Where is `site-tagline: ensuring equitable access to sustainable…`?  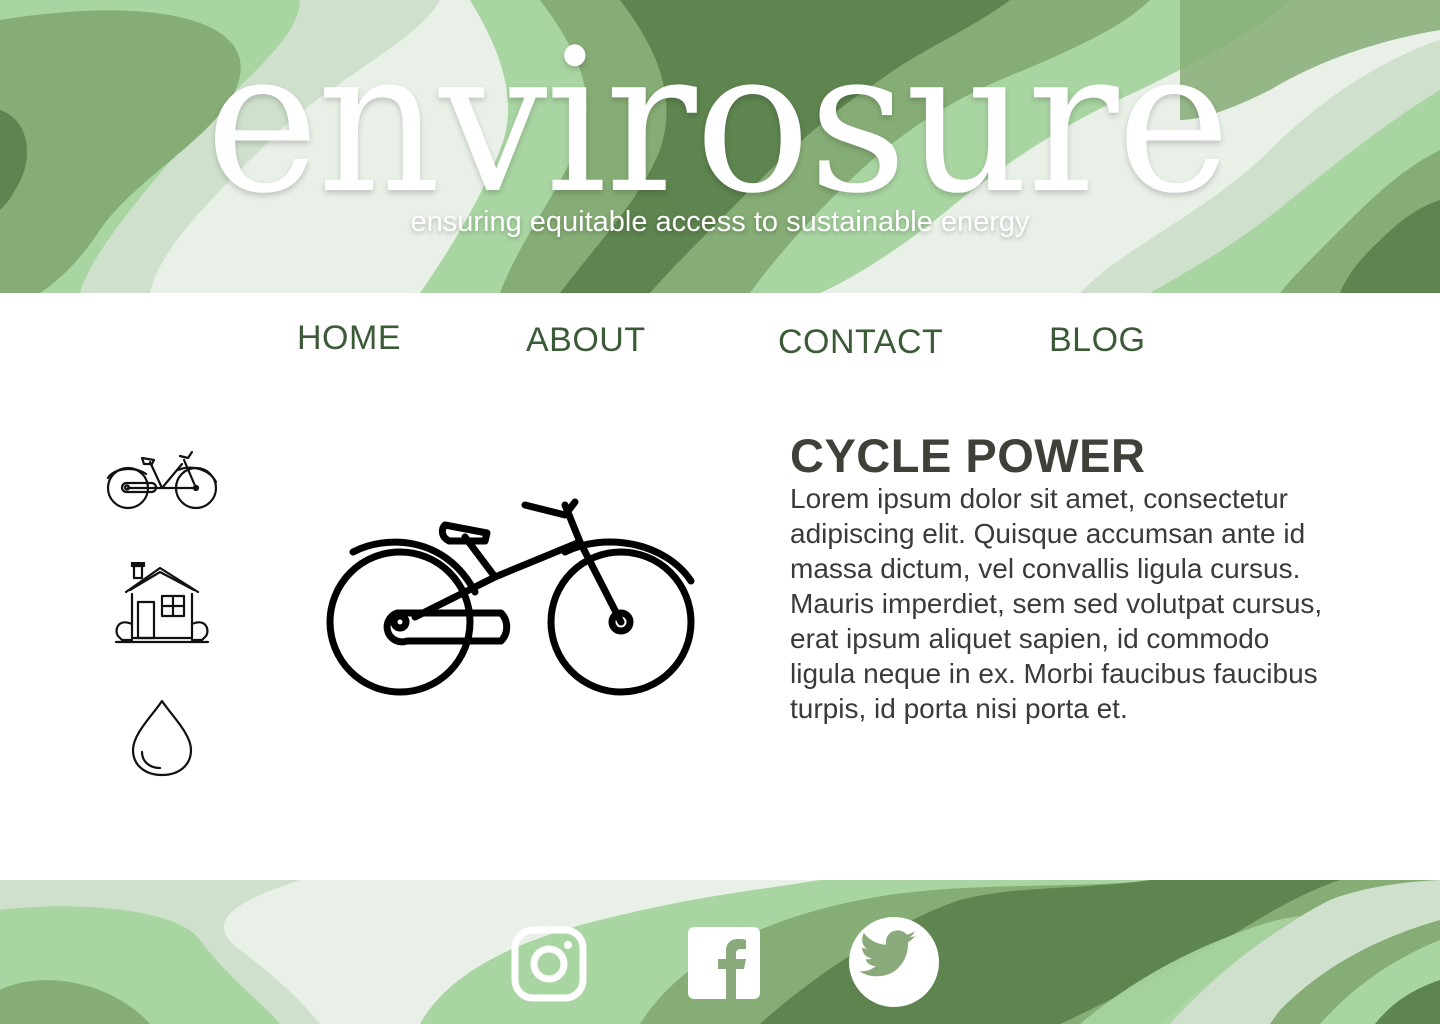 site-tagline: ensuring equitable access to sustainable… is located at coordinates (720, 222).